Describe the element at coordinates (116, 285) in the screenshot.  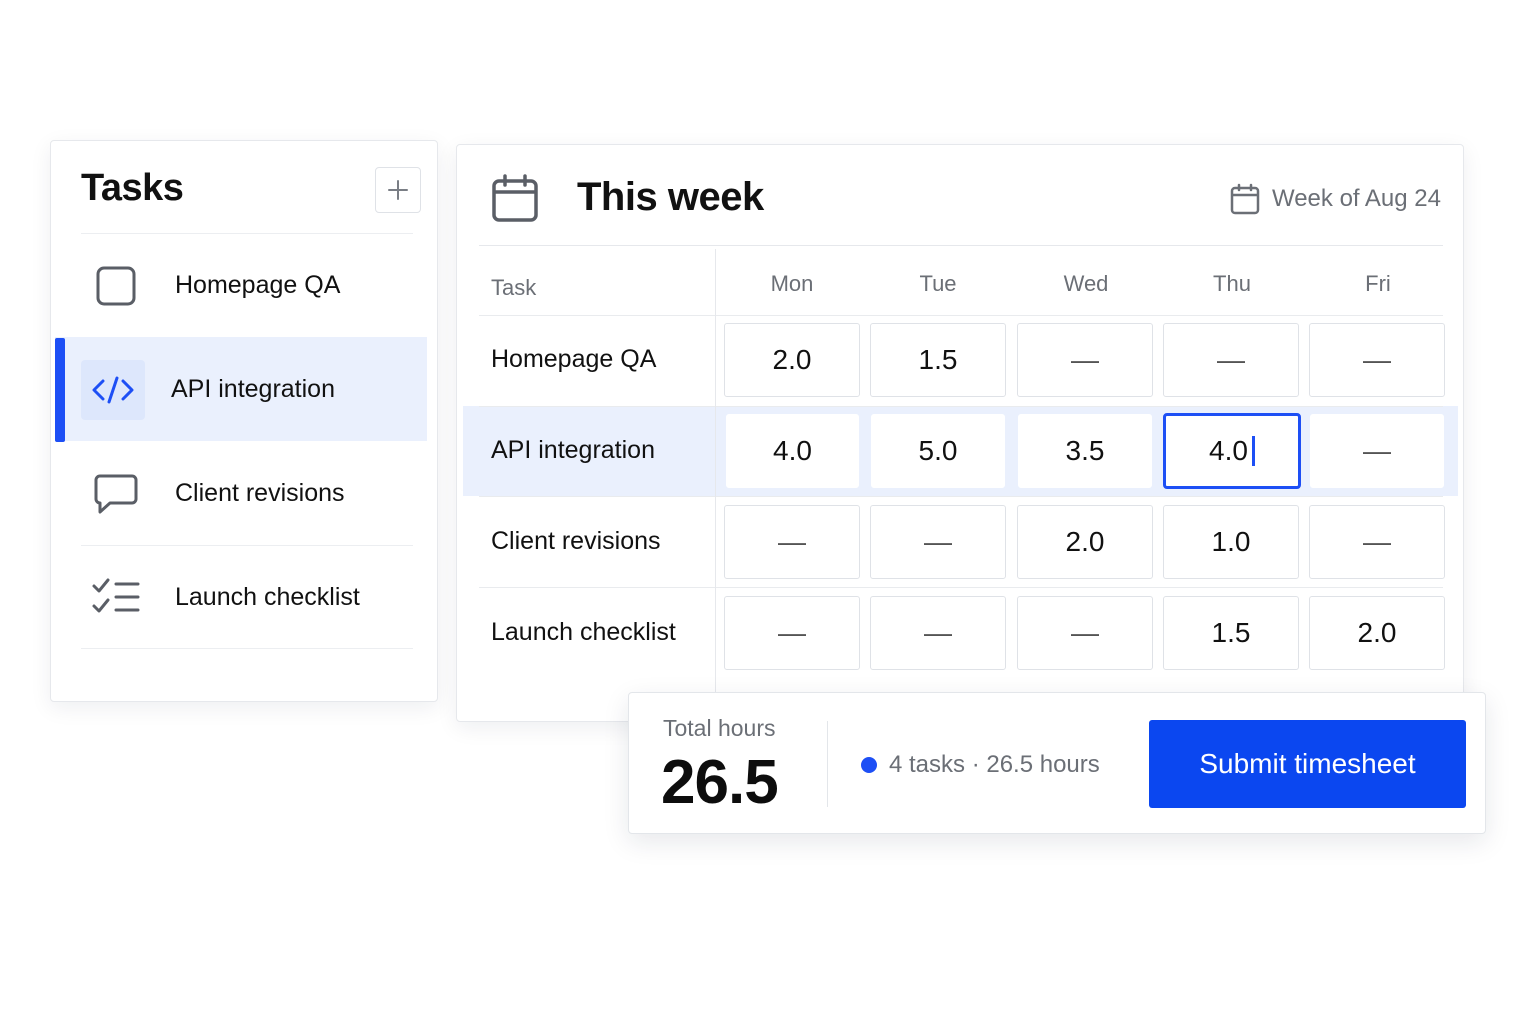
I see `checkbox-square-icon` at that location.